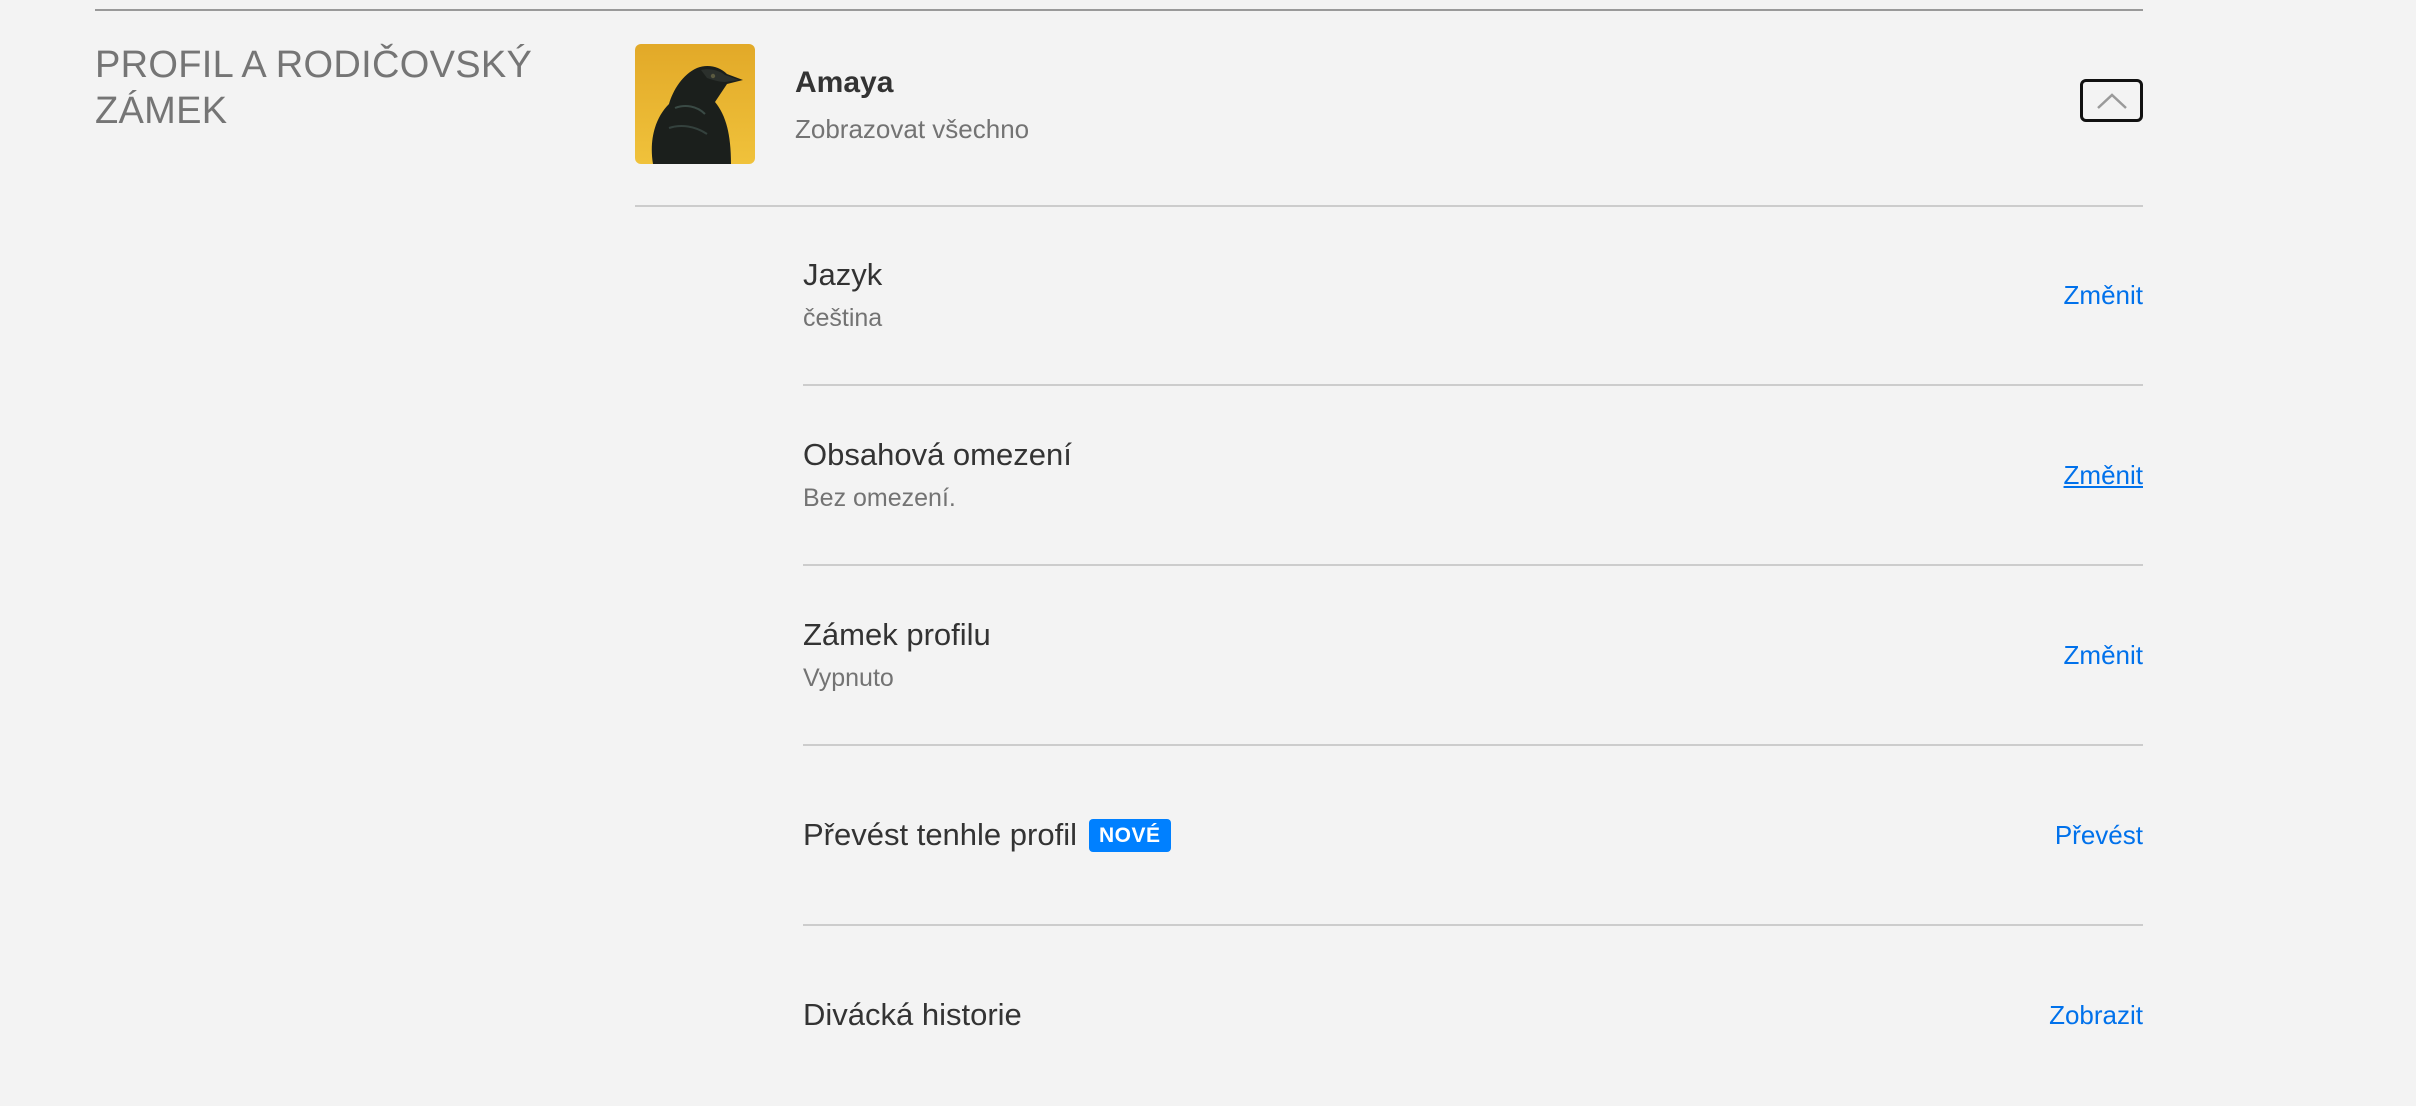  Describe the element at coordinates (2099, 835) in the screenshot. I see `transfer-profile-link: Převést` at that location.